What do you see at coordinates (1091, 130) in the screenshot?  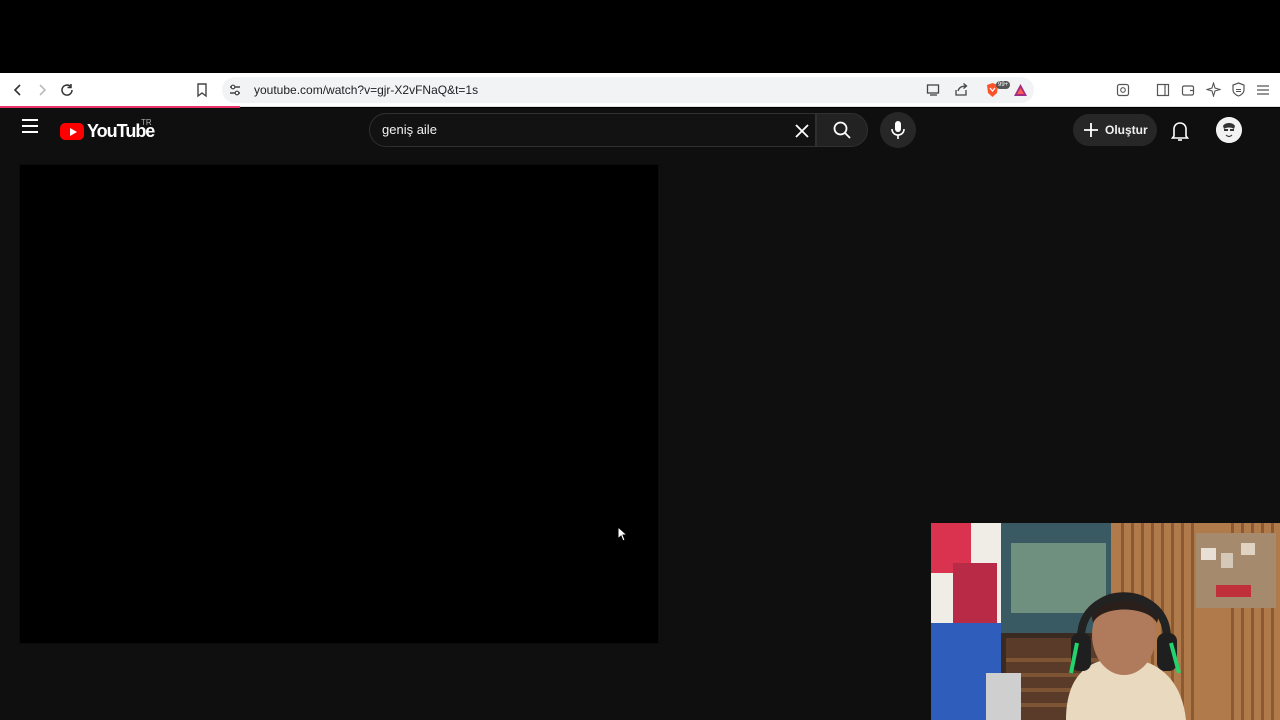 I see `plus-icon` at bounding box center [1091, 130].